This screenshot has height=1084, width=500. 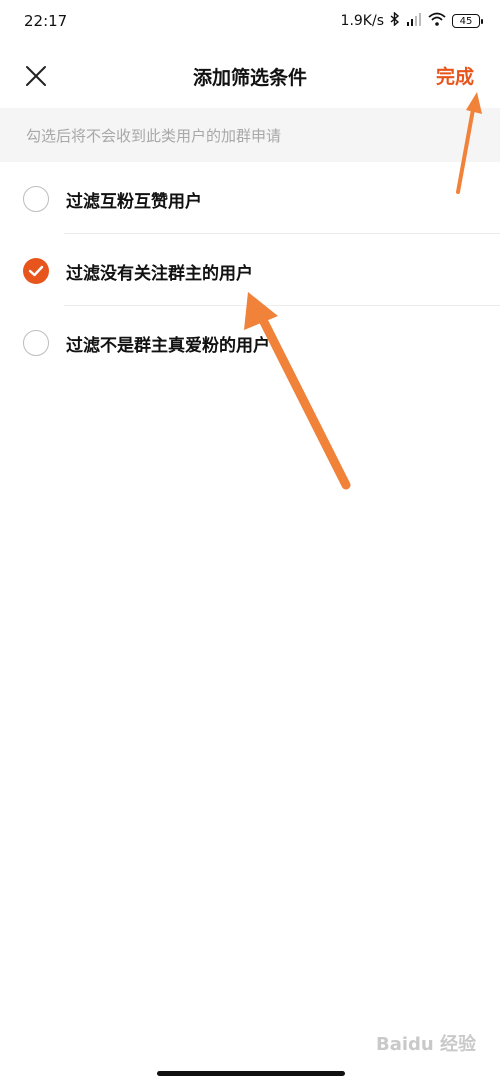 I want to click on filter-option-not-following-owner: 过滤没有关注群主的用户, so click(x=250, y=270).